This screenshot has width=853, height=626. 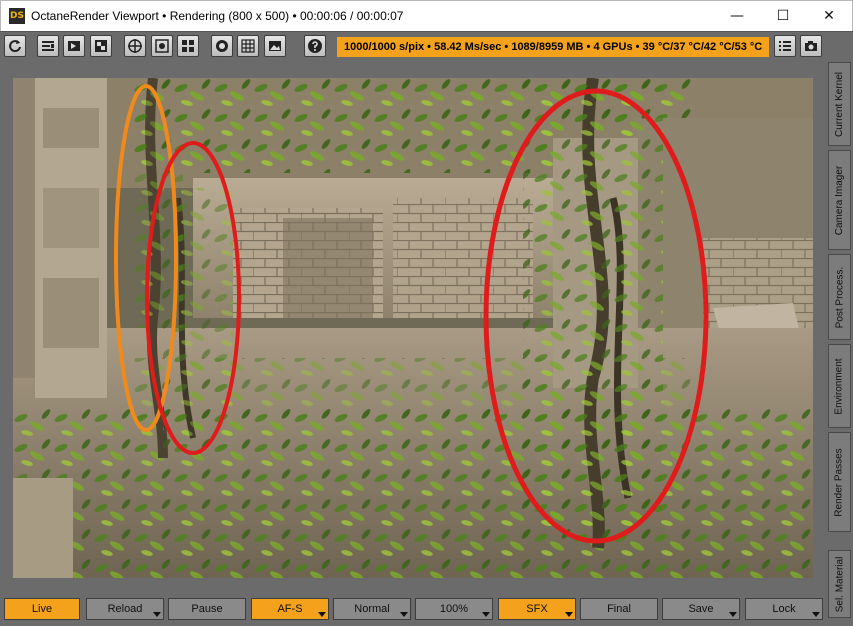 I want to click on tab-label: Sel. Material, so click(x=840, y=584).